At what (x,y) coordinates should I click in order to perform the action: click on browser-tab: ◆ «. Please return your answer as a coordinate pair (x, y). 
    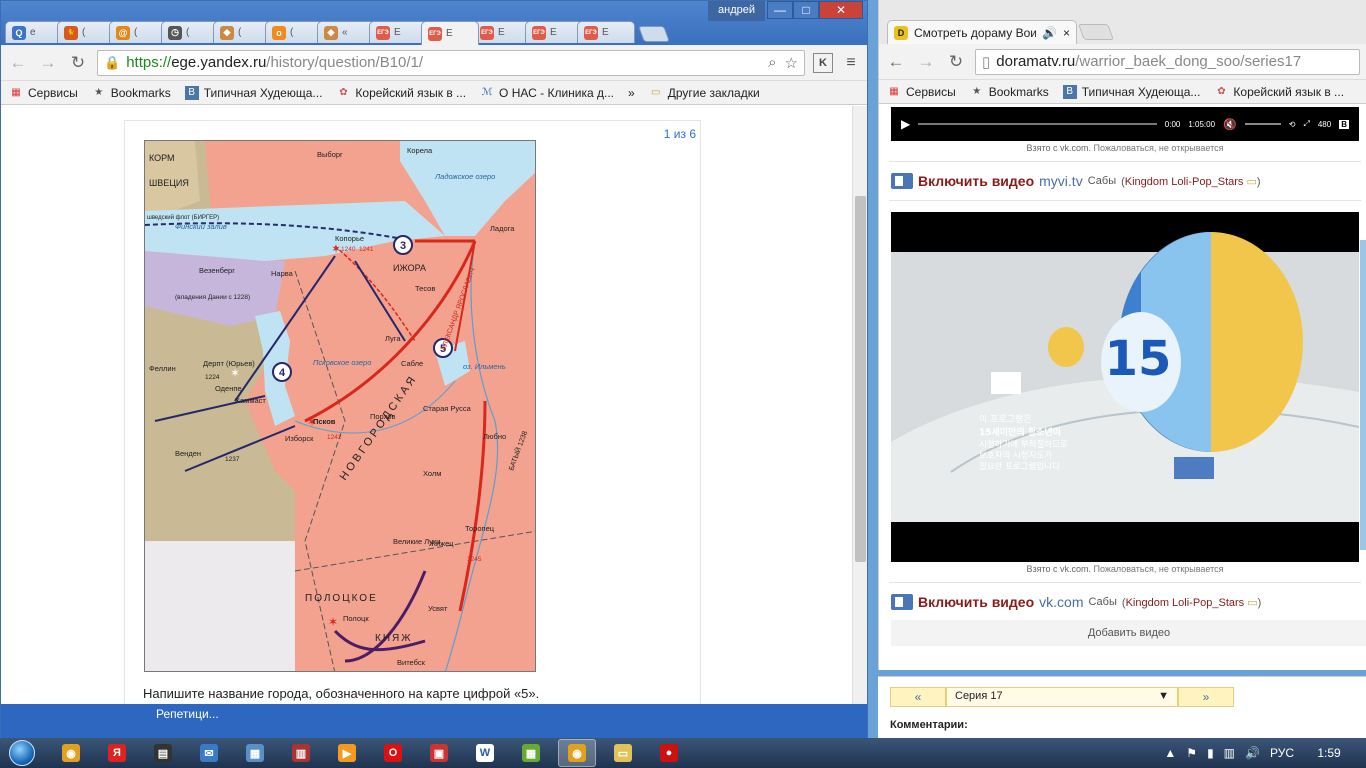
    Looking at the image, I should click on (346, 32).